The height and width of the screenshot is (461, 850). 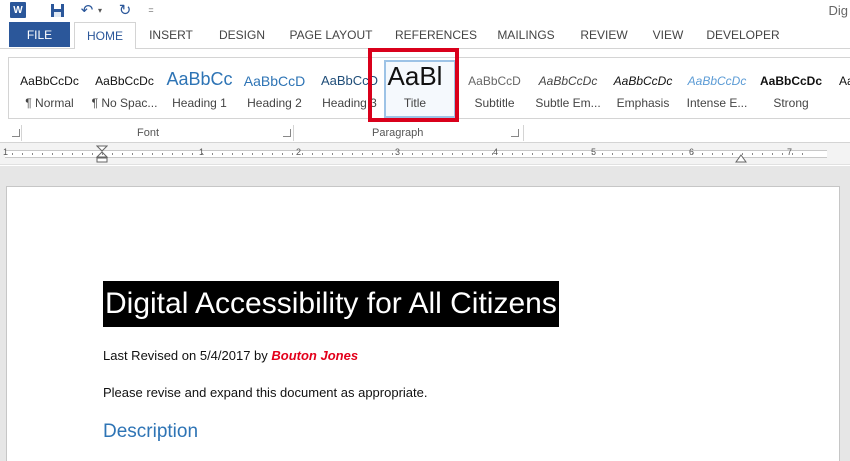 I want to click on customize-toolbar-icon: =, so click(x=151, y=10).